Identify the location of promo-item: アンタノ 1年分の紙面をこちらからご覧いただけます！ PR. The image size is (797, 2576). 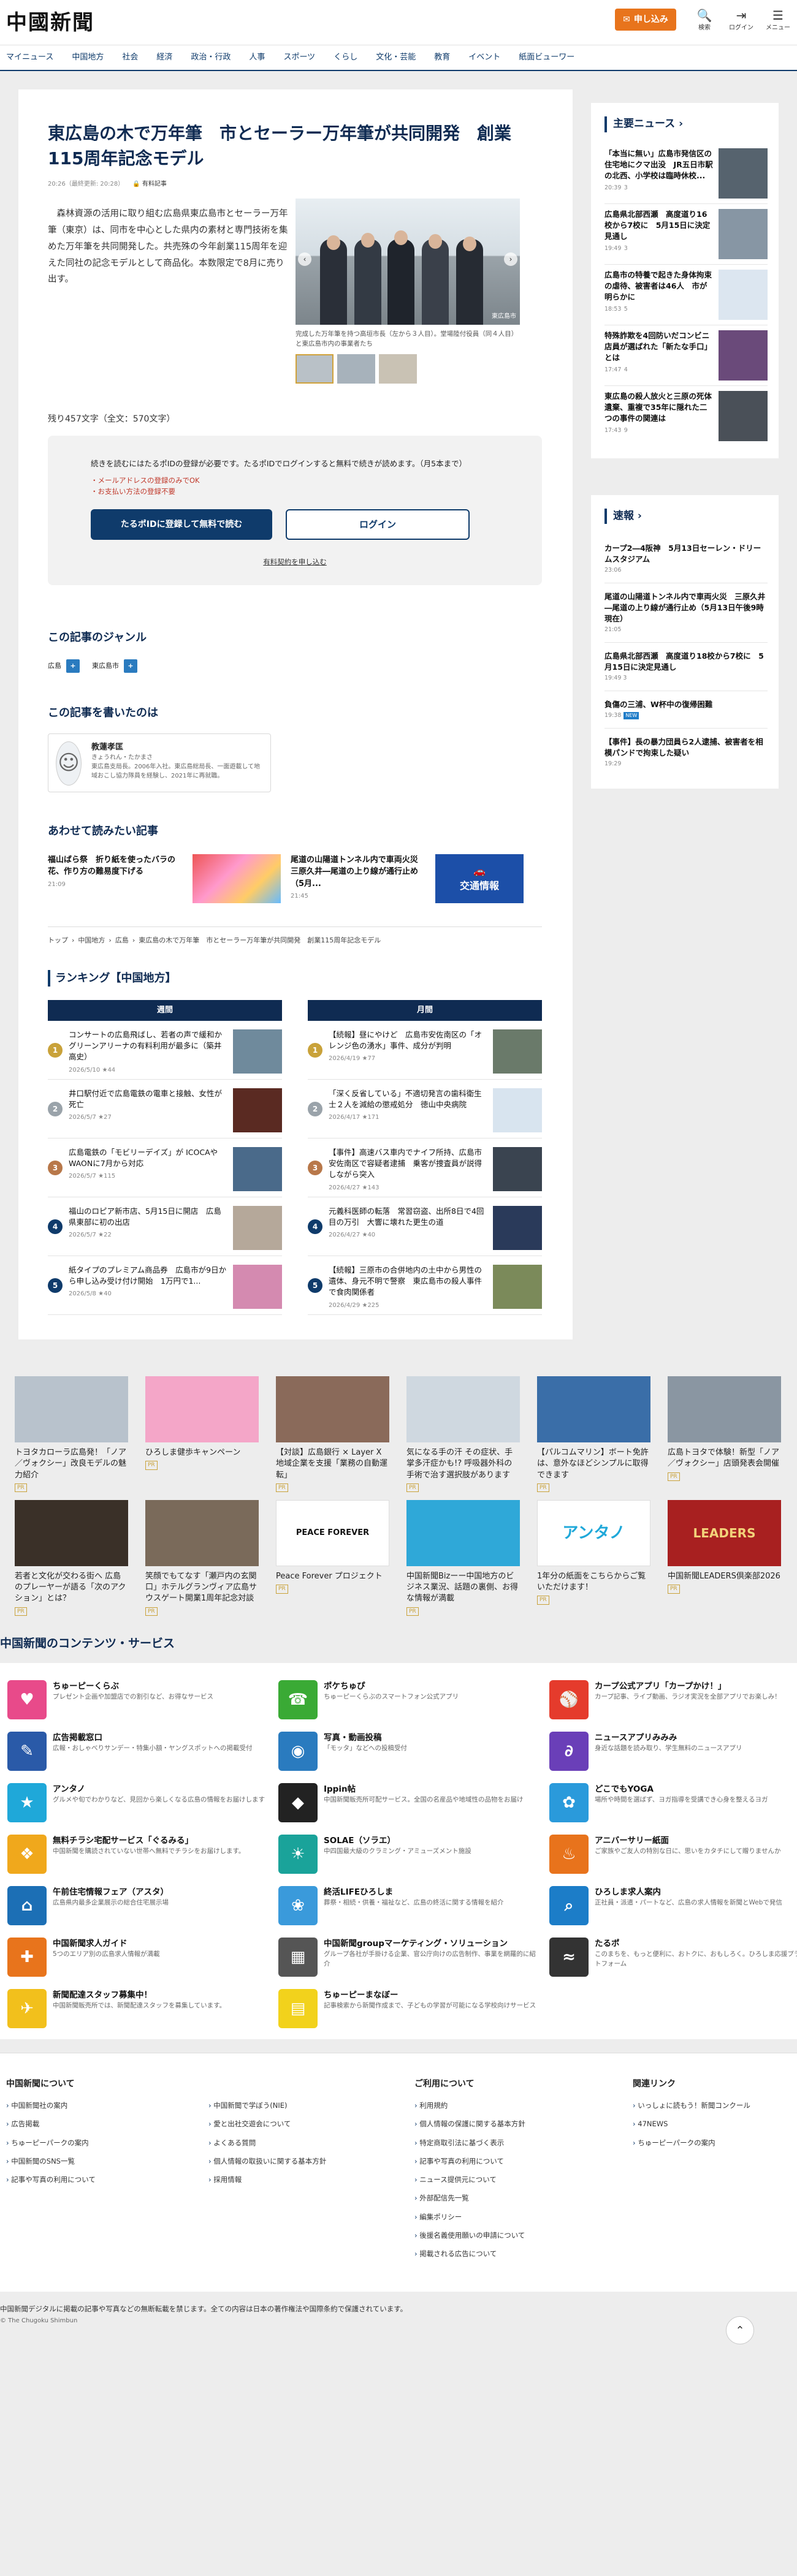
(593, 1557).